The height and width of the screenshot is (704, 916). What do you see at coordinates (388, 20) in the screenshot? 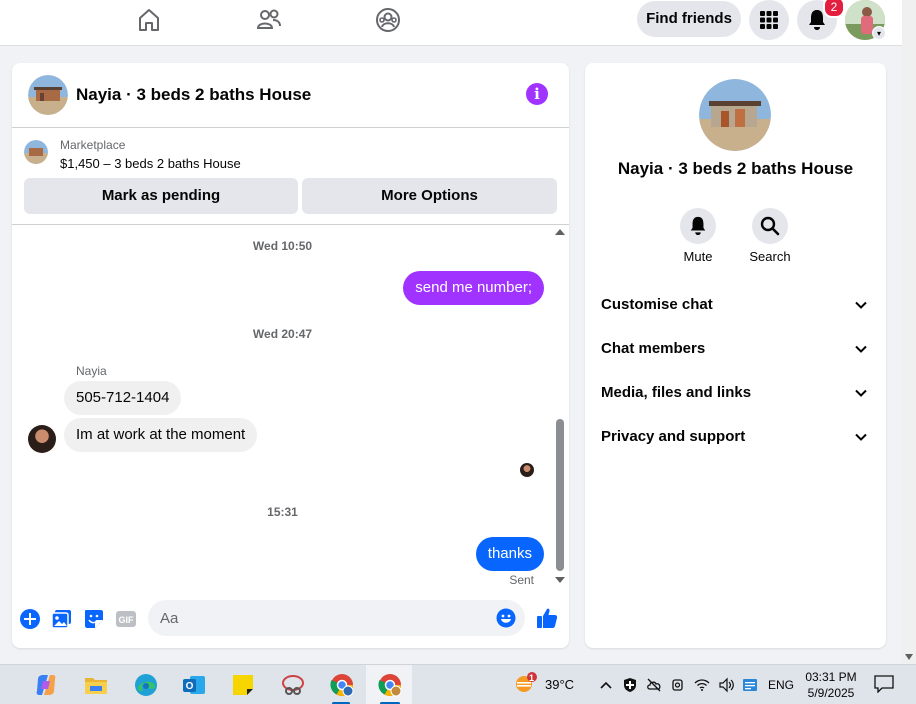
I see `groups-icon` at bounding box center [388, 20].